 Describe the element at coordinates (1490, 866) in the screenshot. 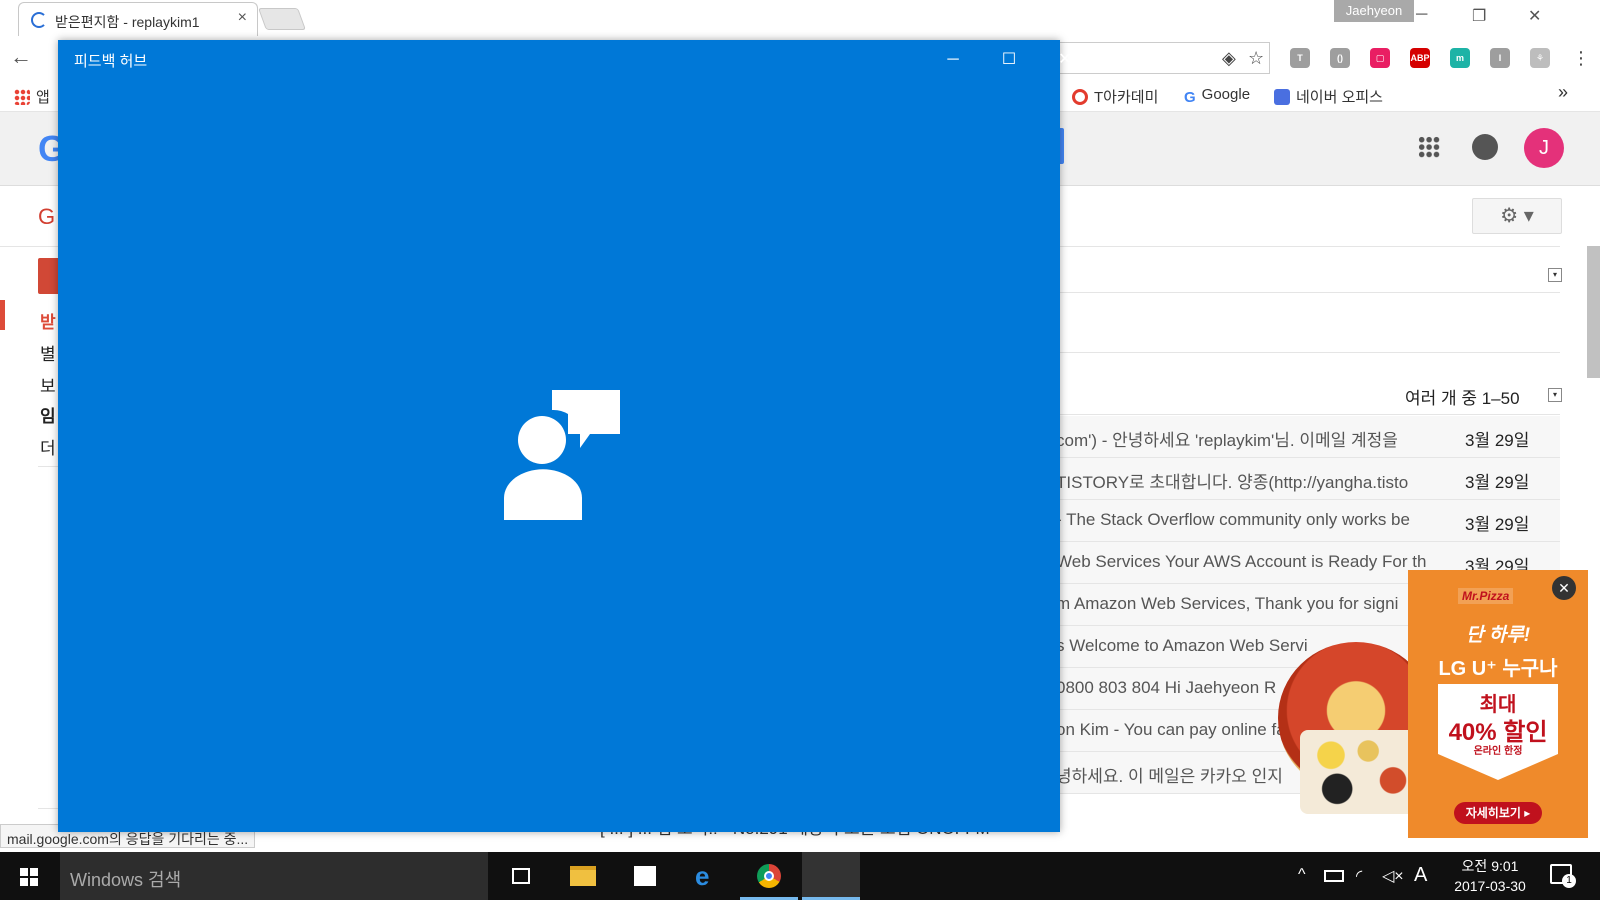

I see `clock-time: 오전 9:01` at that location.